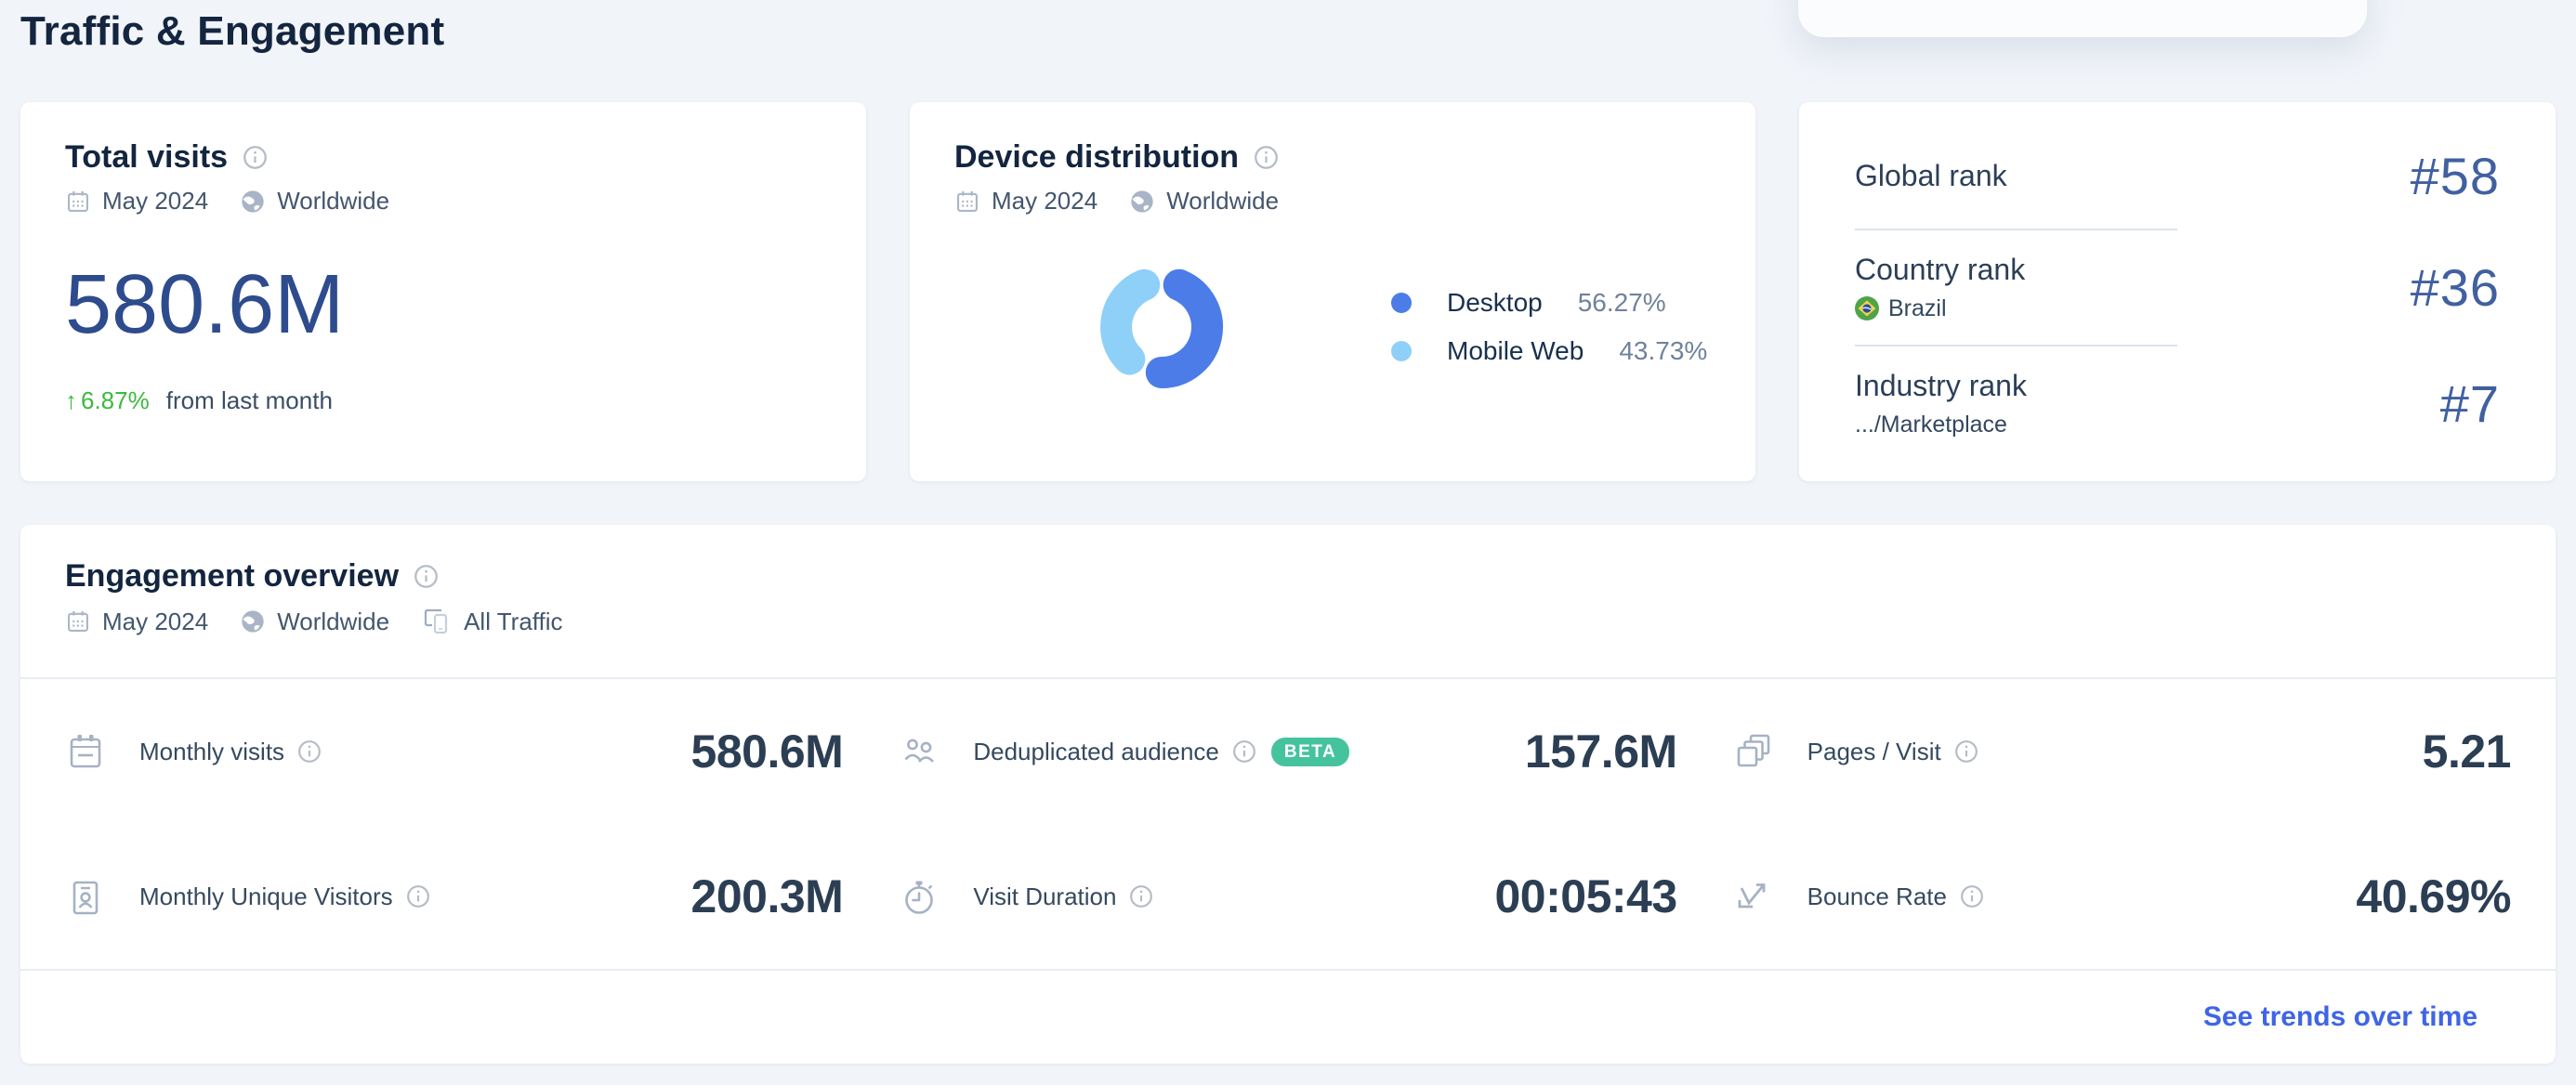 Image resolution: width=2576 pixels, height=1085 pixels. What do you see at coordinates (85, 896) in the screenshot?
I see `person-badge-icon` at bounding box center [85, 896].